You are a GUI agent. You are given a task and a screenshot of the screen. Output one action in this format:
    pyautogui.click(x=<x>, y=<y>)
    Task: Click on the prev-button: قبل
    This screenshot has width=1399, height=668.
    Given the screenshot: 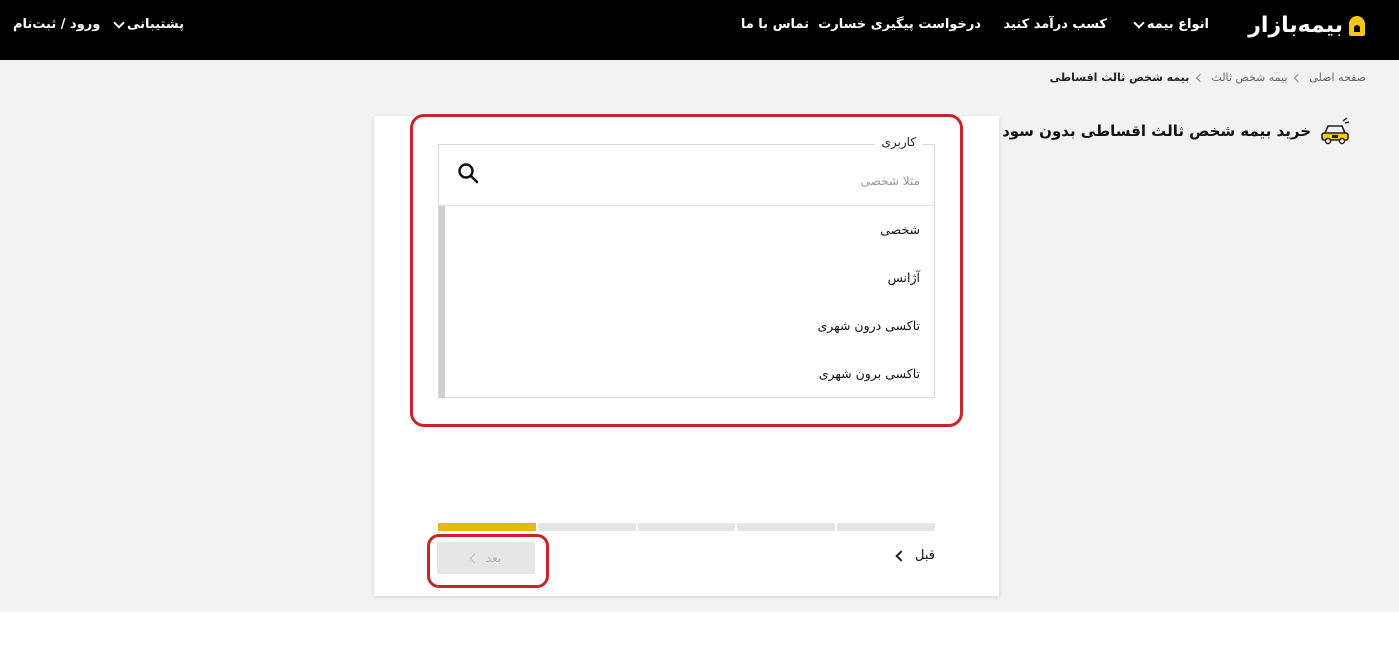 What is the action you would take?
    pyautogui.click(x=915, y=555)
    